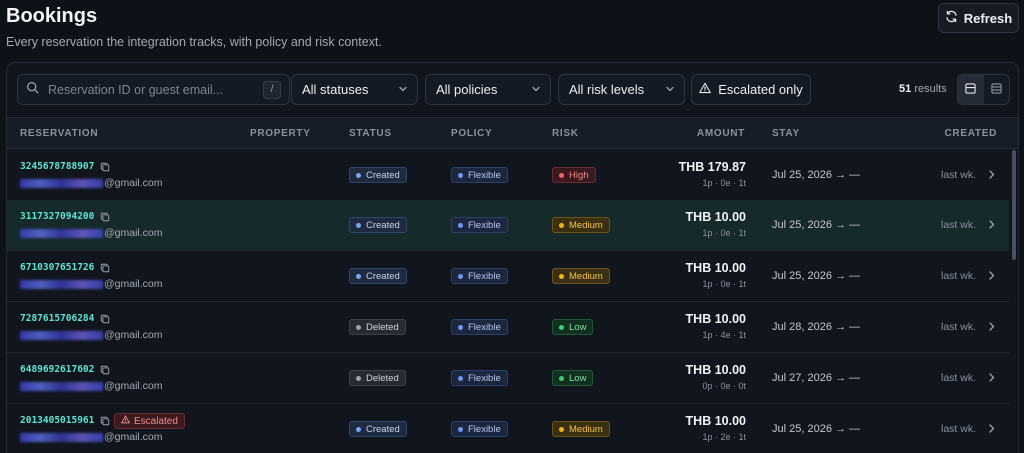  What do you see at coordinates (923, 89) in the screenshot?
I see `results-count: 51 results` at bounding box center [923, 89].